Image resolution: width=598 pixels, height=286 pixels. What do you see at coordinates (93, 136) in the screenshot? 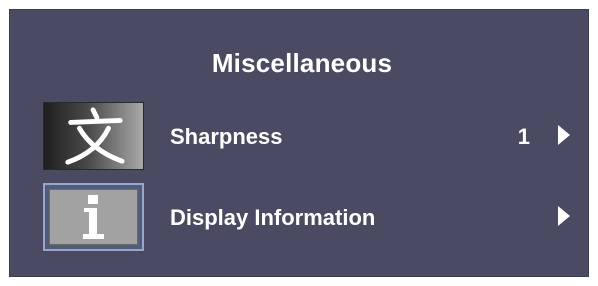
I see `sharpness-character-icon` at bounding box center [93, 136].